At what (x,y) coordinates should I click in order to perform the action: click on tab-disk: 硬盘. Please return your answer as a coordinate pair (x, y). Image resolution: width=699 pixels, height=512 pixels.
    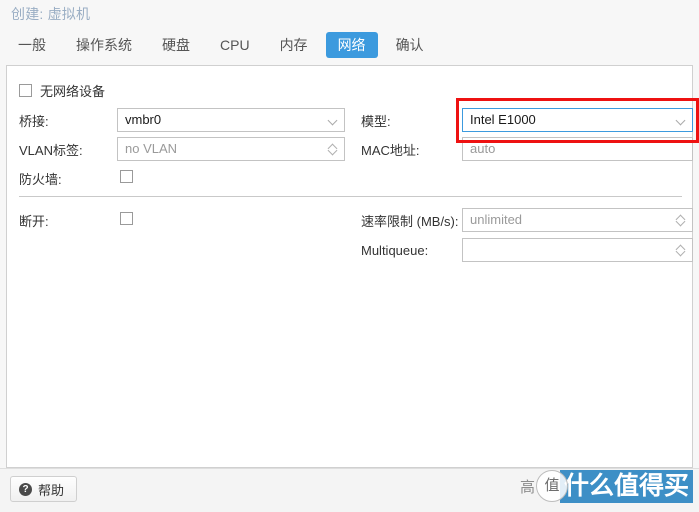
    Looking at the image, I should click on (176, 45).